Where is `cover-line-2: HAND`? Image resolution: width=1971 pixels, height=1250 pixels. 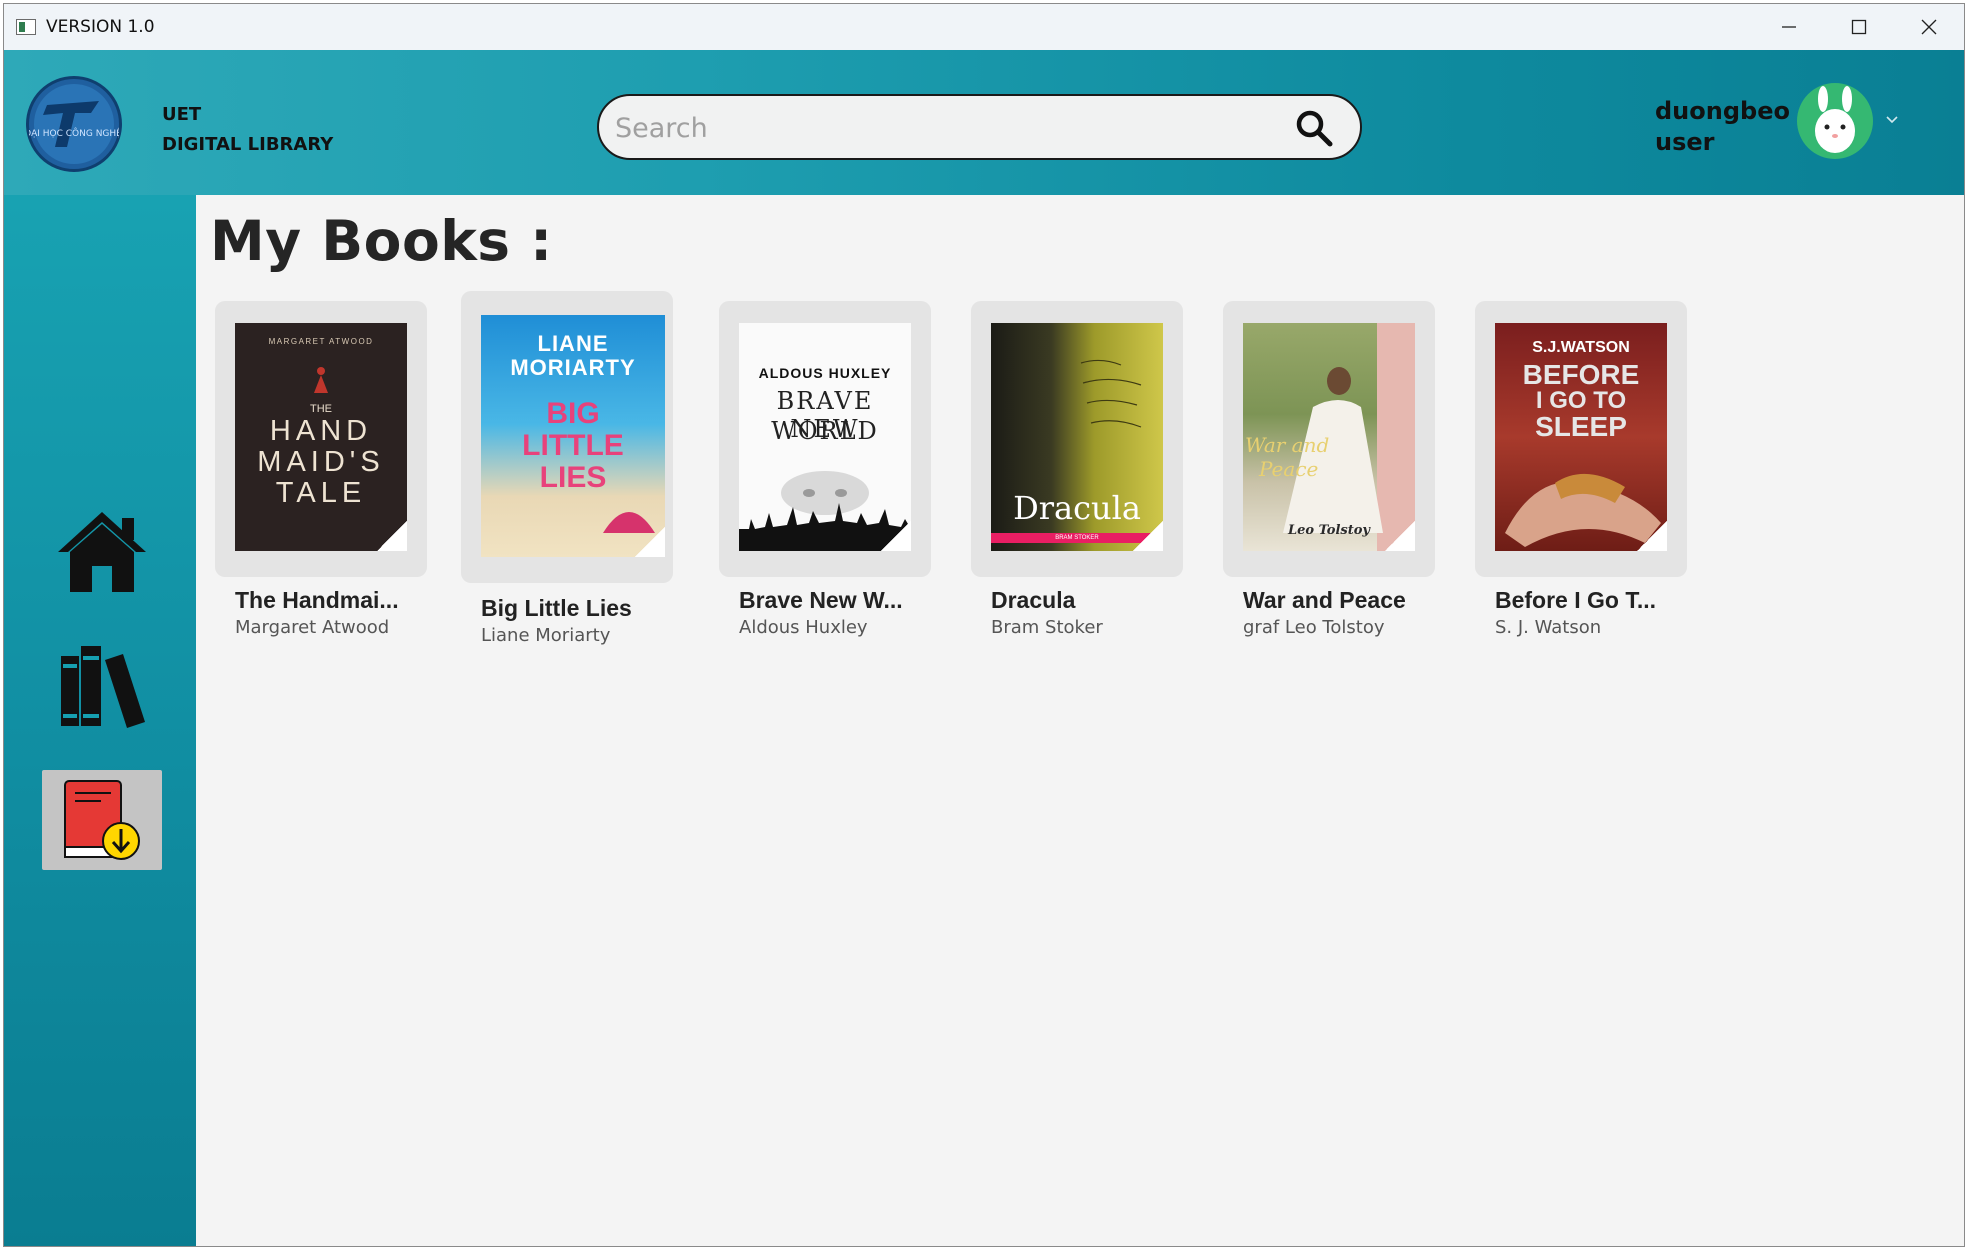
cover-line-2: HAND is located at coordinates (321, 431).